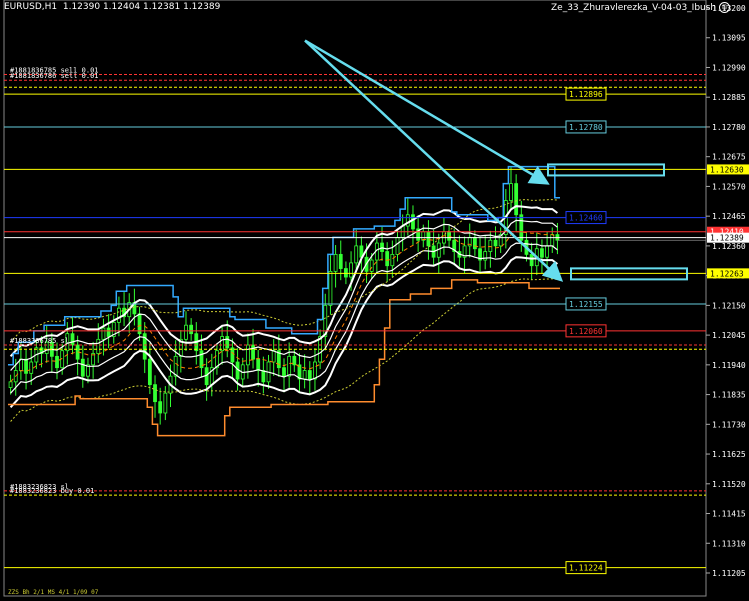  Describe the element at coordinates (586, 568) in the screenshot. I see `level-label: 1.11224` at that location.